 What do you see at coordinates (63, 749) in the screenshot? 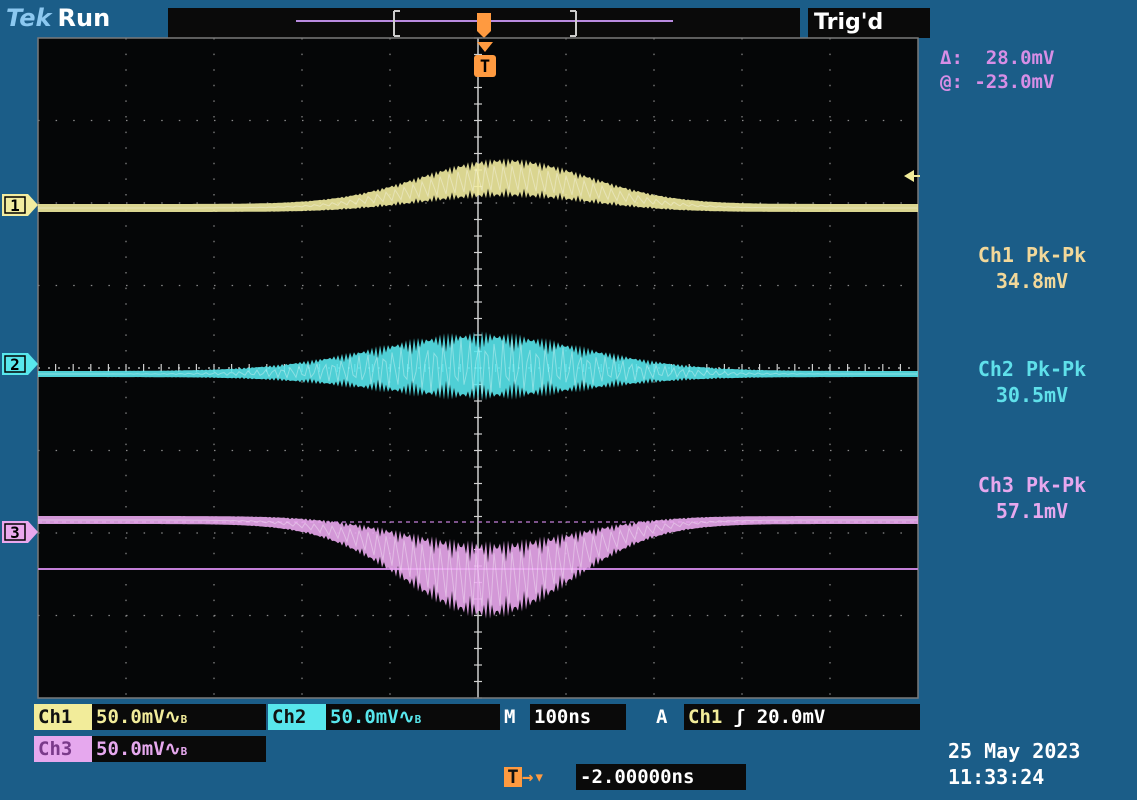
I see `ch3-label: Ch3` at bounding box center [63, 749].